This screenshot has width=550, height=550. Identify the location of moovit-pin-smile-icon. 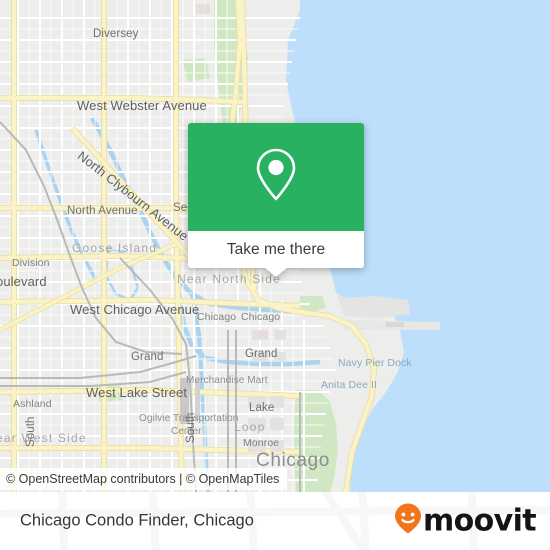
(408, 521).